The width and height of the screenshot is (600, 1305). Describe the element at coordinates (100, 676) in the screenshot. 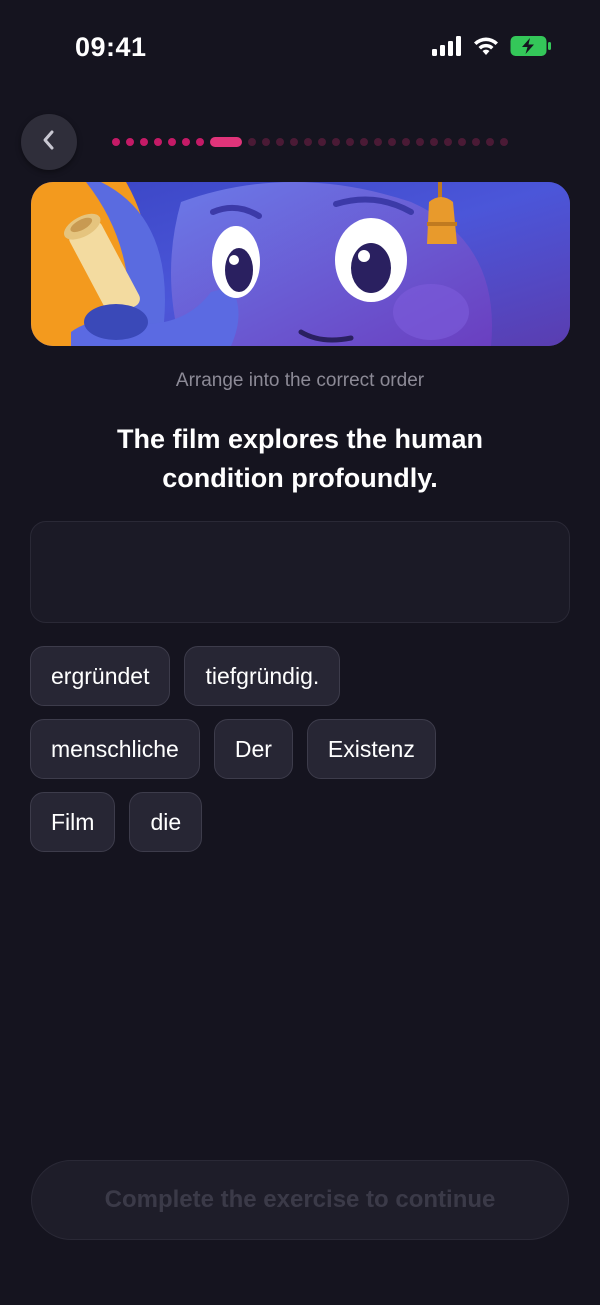

I see `word-chip: ergründet` at that location.